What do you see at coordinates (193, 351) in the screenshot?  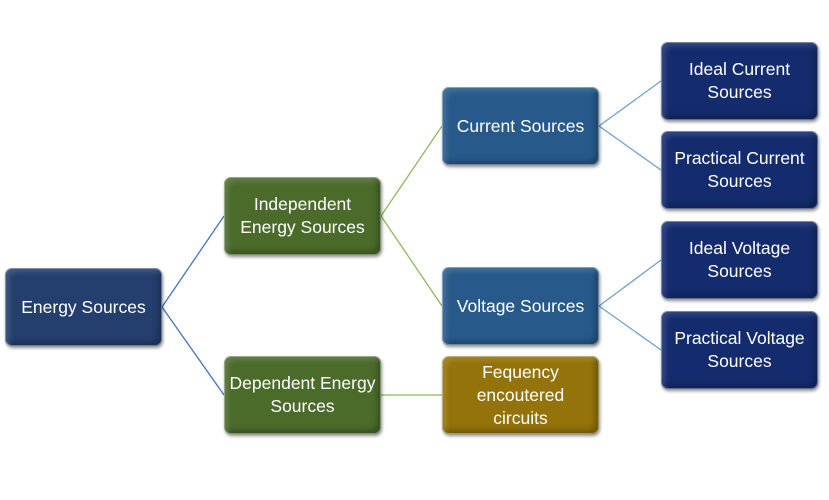 I see `connector-energy-dependent` at bounding box center [193, 351].